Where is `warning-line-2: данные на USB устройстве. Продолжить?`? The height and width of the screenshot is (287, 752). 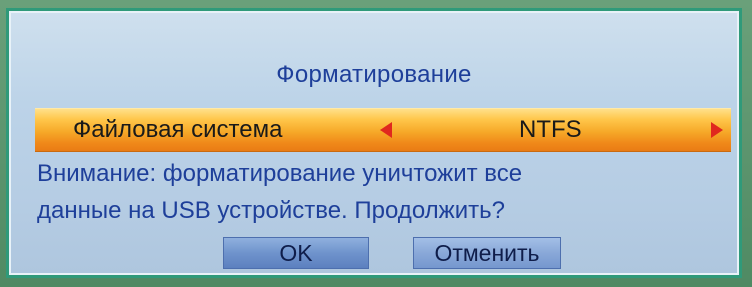
warning-line-2: данные на USB устройстве. Продолжить? is located at coordinates (271, 210).